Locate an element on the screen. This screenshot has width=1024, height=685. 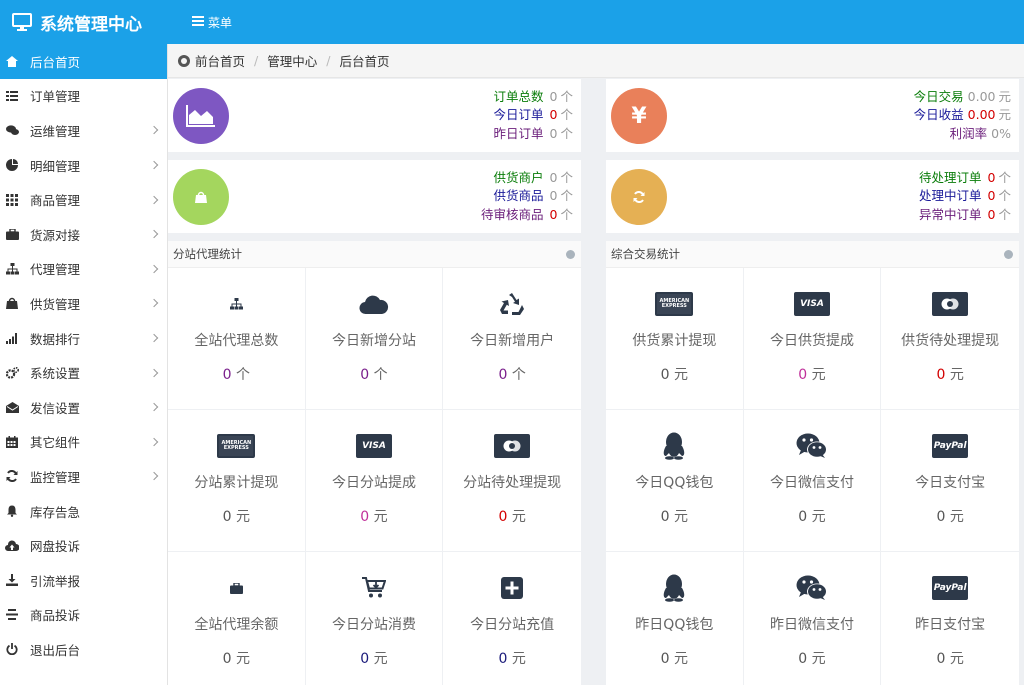
sidebar-item-label: 代理管理 is located at coordinates (55, 270).